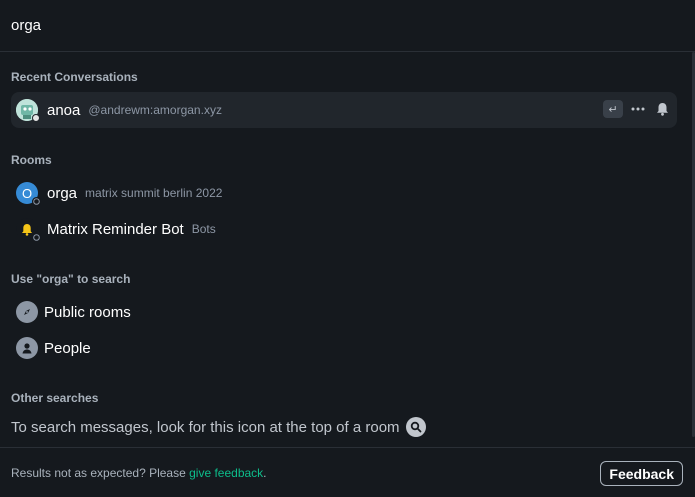  What do you see at coordinates (74, 77) in the screenshot?
I see `recent-conversations-title: Recent Conversations` at bounding box center [74, 77].